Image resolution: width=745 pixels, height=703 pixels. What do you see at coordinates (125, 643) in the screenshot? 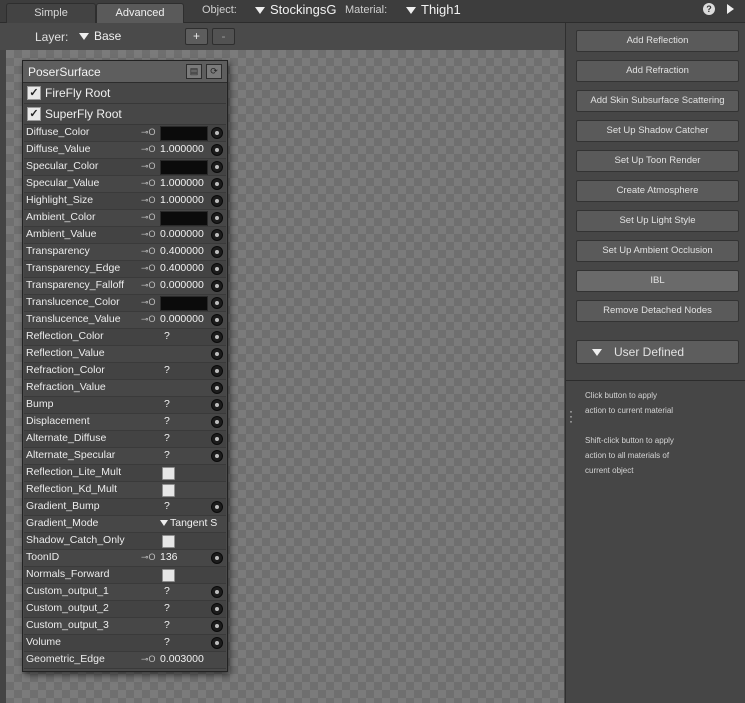
I see `param-row: Volume?` at bounding box center [125, 643].